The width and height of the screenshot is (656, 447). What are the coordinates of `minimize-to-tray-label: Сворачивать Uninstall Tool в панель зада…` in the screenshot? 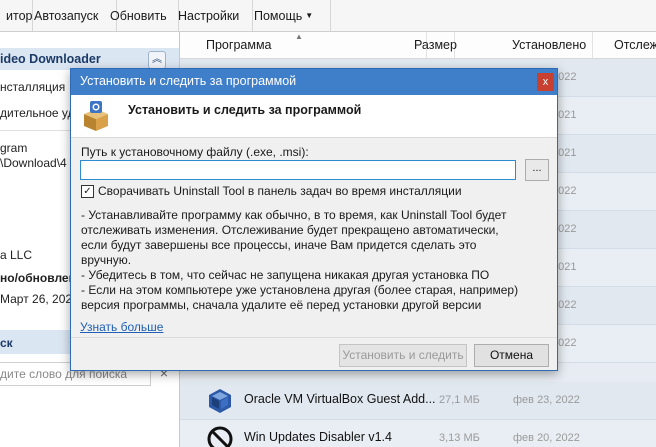 It's located at (280, 191).